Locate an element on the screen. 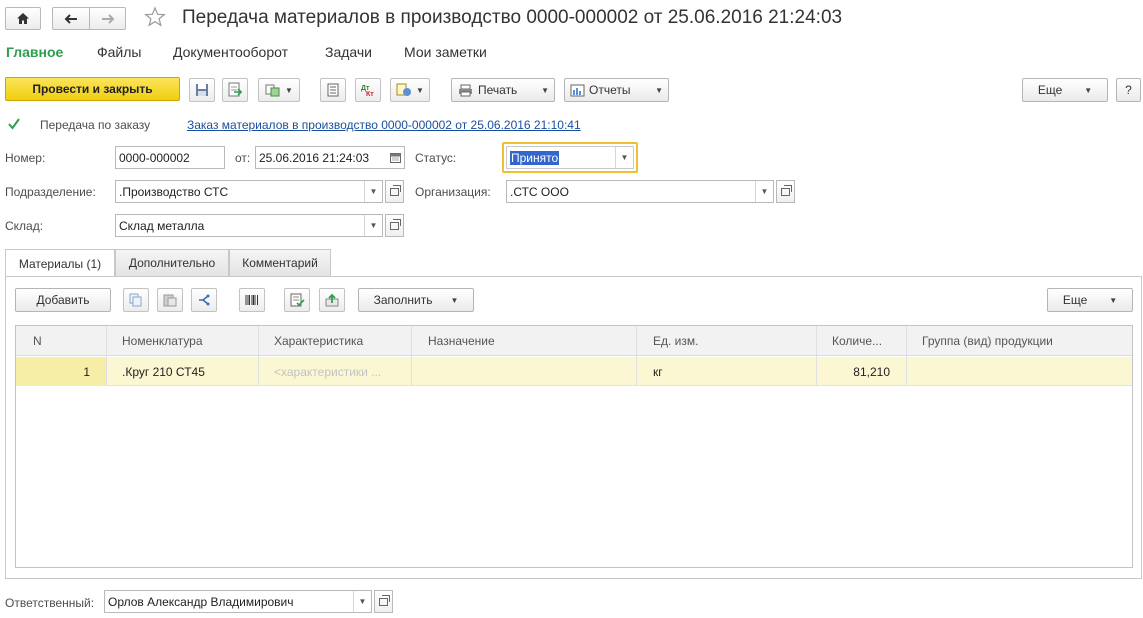  paste-icon is located at coordinates (170, 300).